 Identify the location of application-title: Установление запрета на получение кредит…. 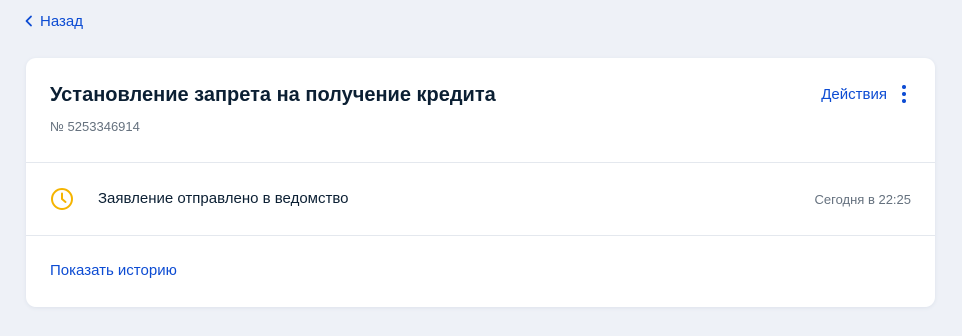
(273, 95).